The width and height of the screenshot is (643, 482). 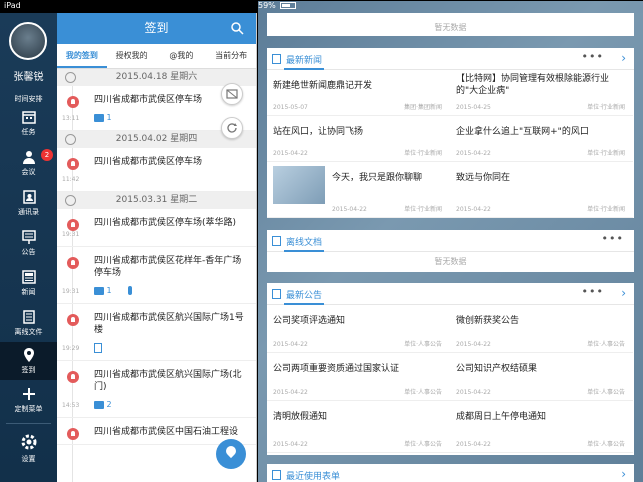 What do you see at coordinates (358, 329) in the screenshot?
I see `notice-item: 公司奖项评选通知 2015-04-22 单位·人事公告` at bounding box center [358, 329].